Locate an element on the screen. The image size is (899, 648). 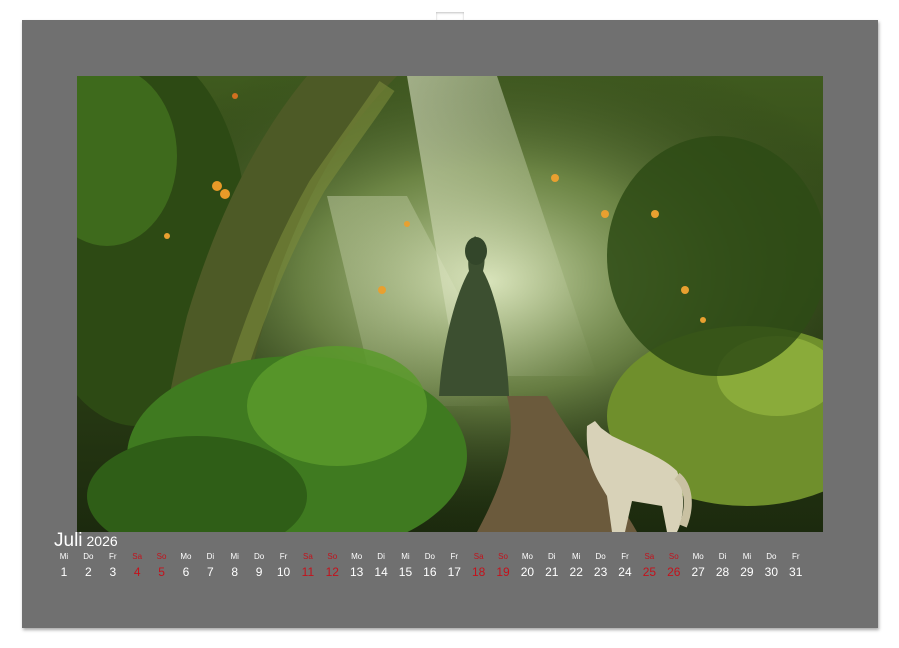
day-number: 27 is located at coordinates (698, 572).